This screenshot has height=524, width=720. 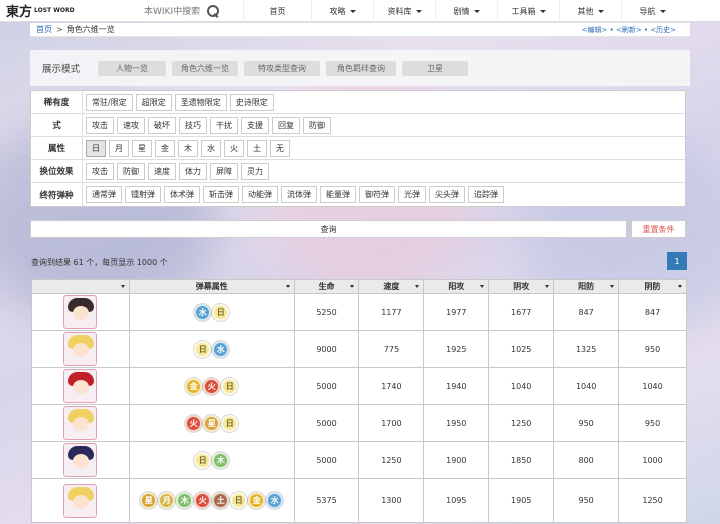 What do you see at coordinates (521, 286) in the screenshot?
I see `table-header-cell: 阴攻` at bounding box center [521, 286].